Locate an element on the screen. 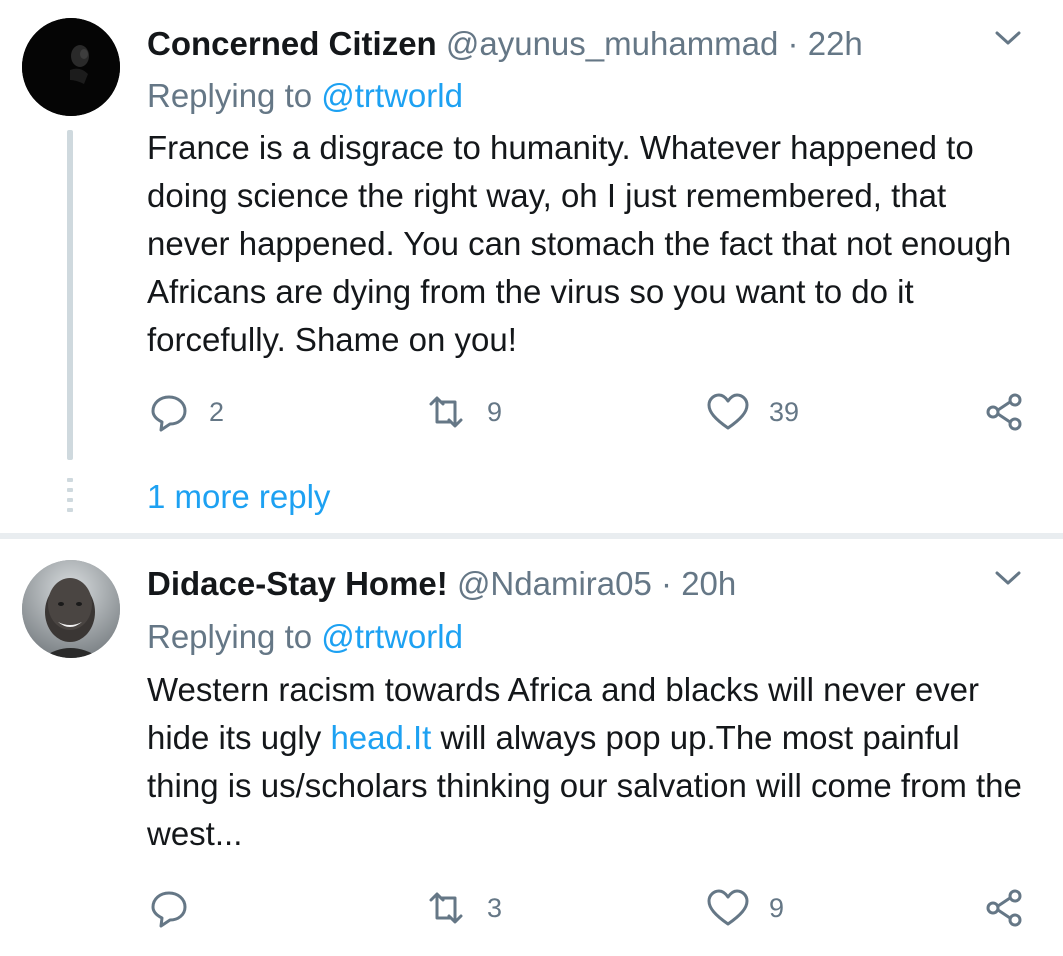 The width and height of the screenshot is (1063, 956). timestamp: 22h is located at coordinates (835, 43).